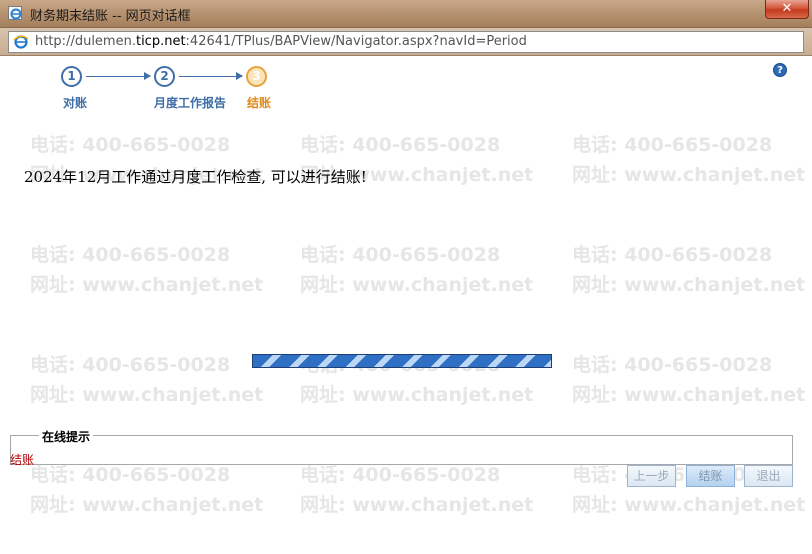  I want to click on check-result-message: 2024年12月工作通过月度工作检查, 可以进行结账!, so click(195, 177).